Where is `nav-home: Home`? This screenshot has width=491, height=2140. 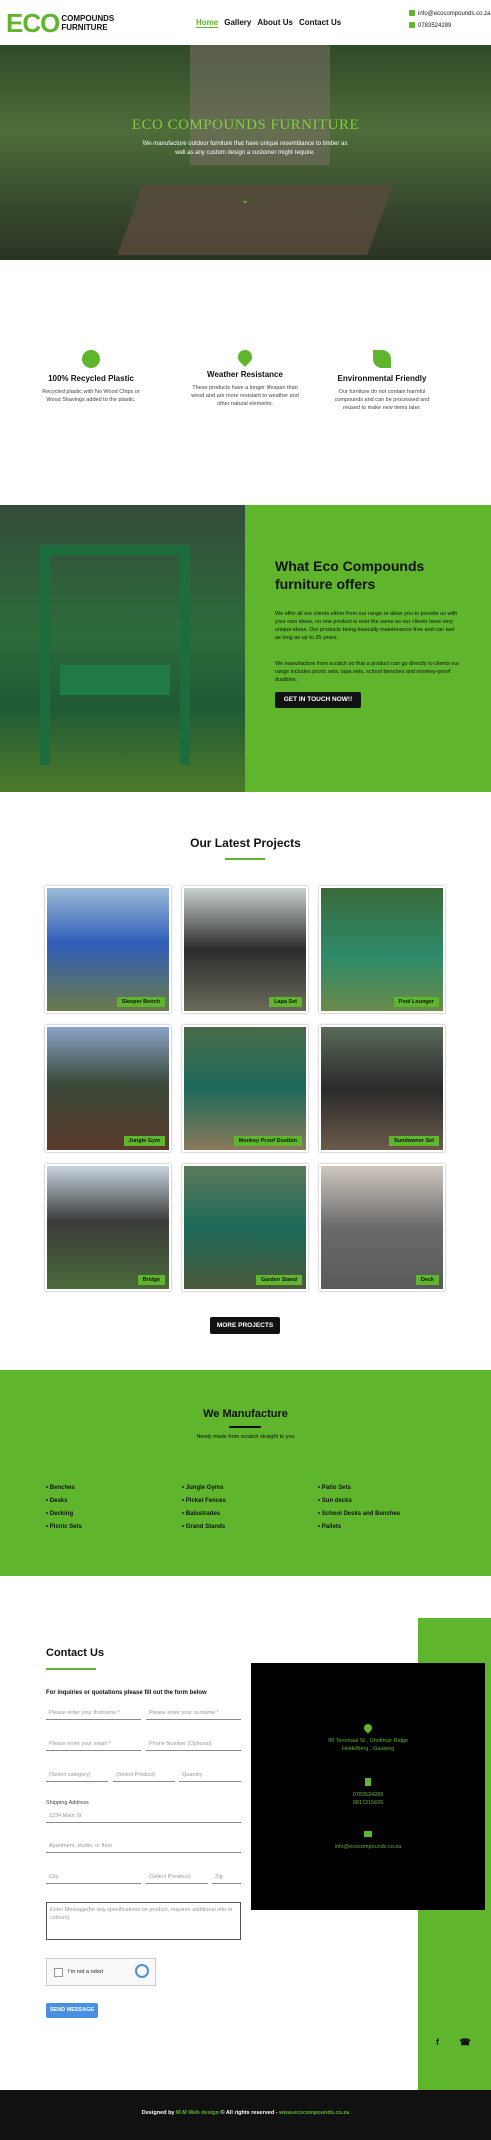
nav-home: Home is located at coordinates (207, 23).